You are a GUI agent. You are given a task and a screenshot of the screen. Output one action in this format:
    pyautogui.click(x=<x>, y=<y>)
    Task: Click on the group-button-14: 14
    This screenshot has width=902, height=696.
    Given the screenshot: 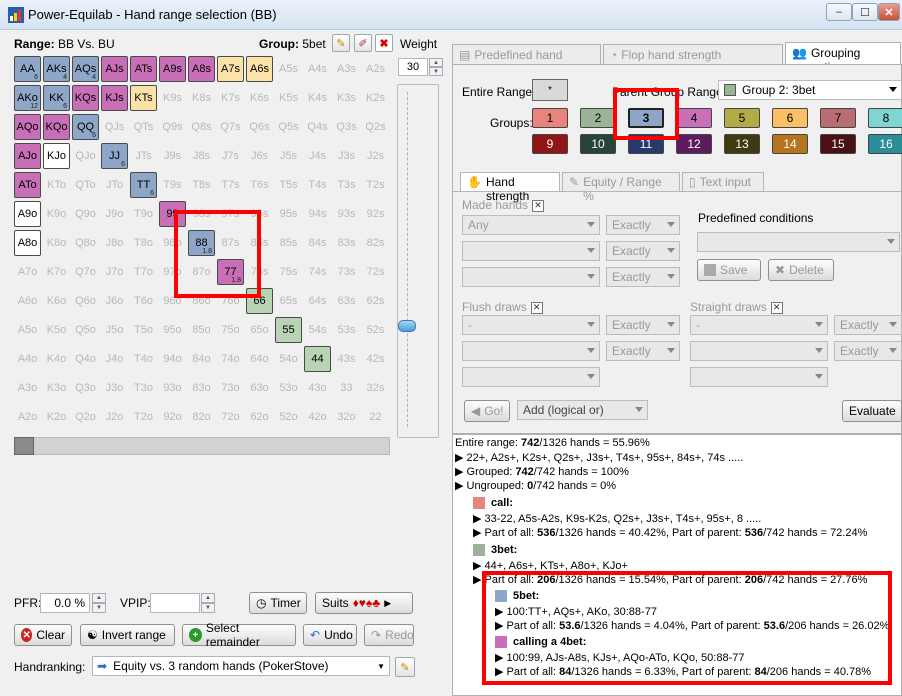 What is the action you would take?
    pyautogui.click(x=790, y=144)
    